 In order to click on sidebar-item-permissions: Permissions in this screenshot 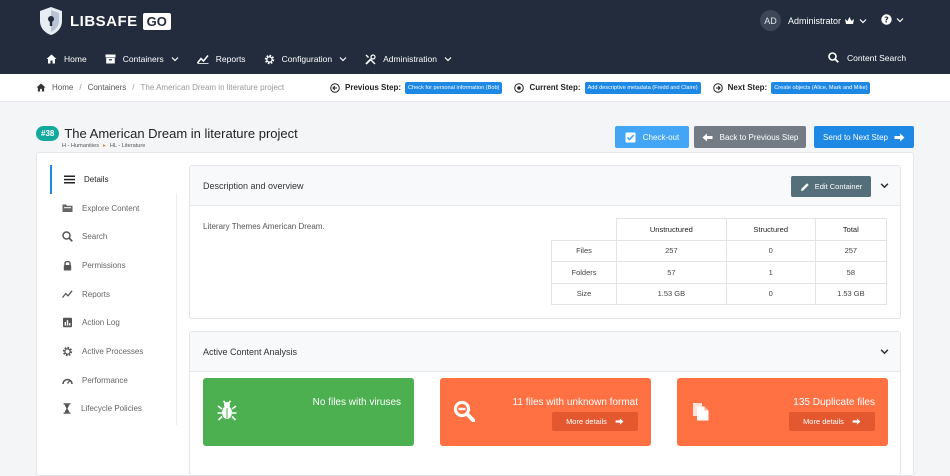, I will do `click(113, 265)`.